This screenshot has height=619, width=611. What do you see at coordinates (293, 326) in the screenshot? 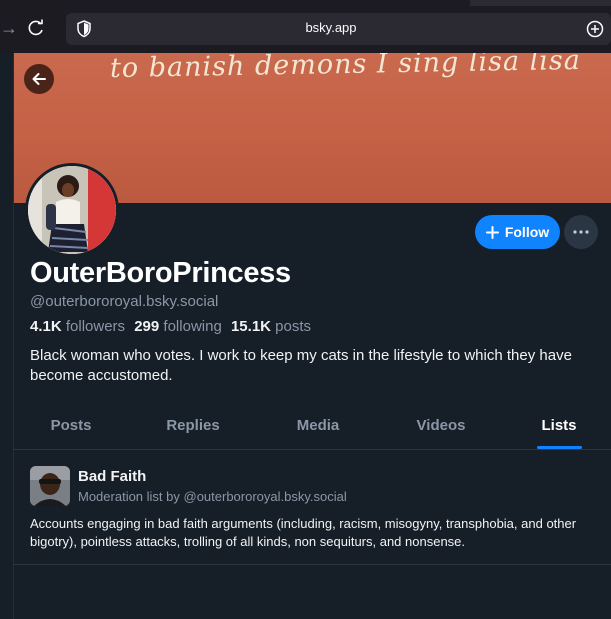
I see `posts-label: posts` at bounding box center [293, 326].